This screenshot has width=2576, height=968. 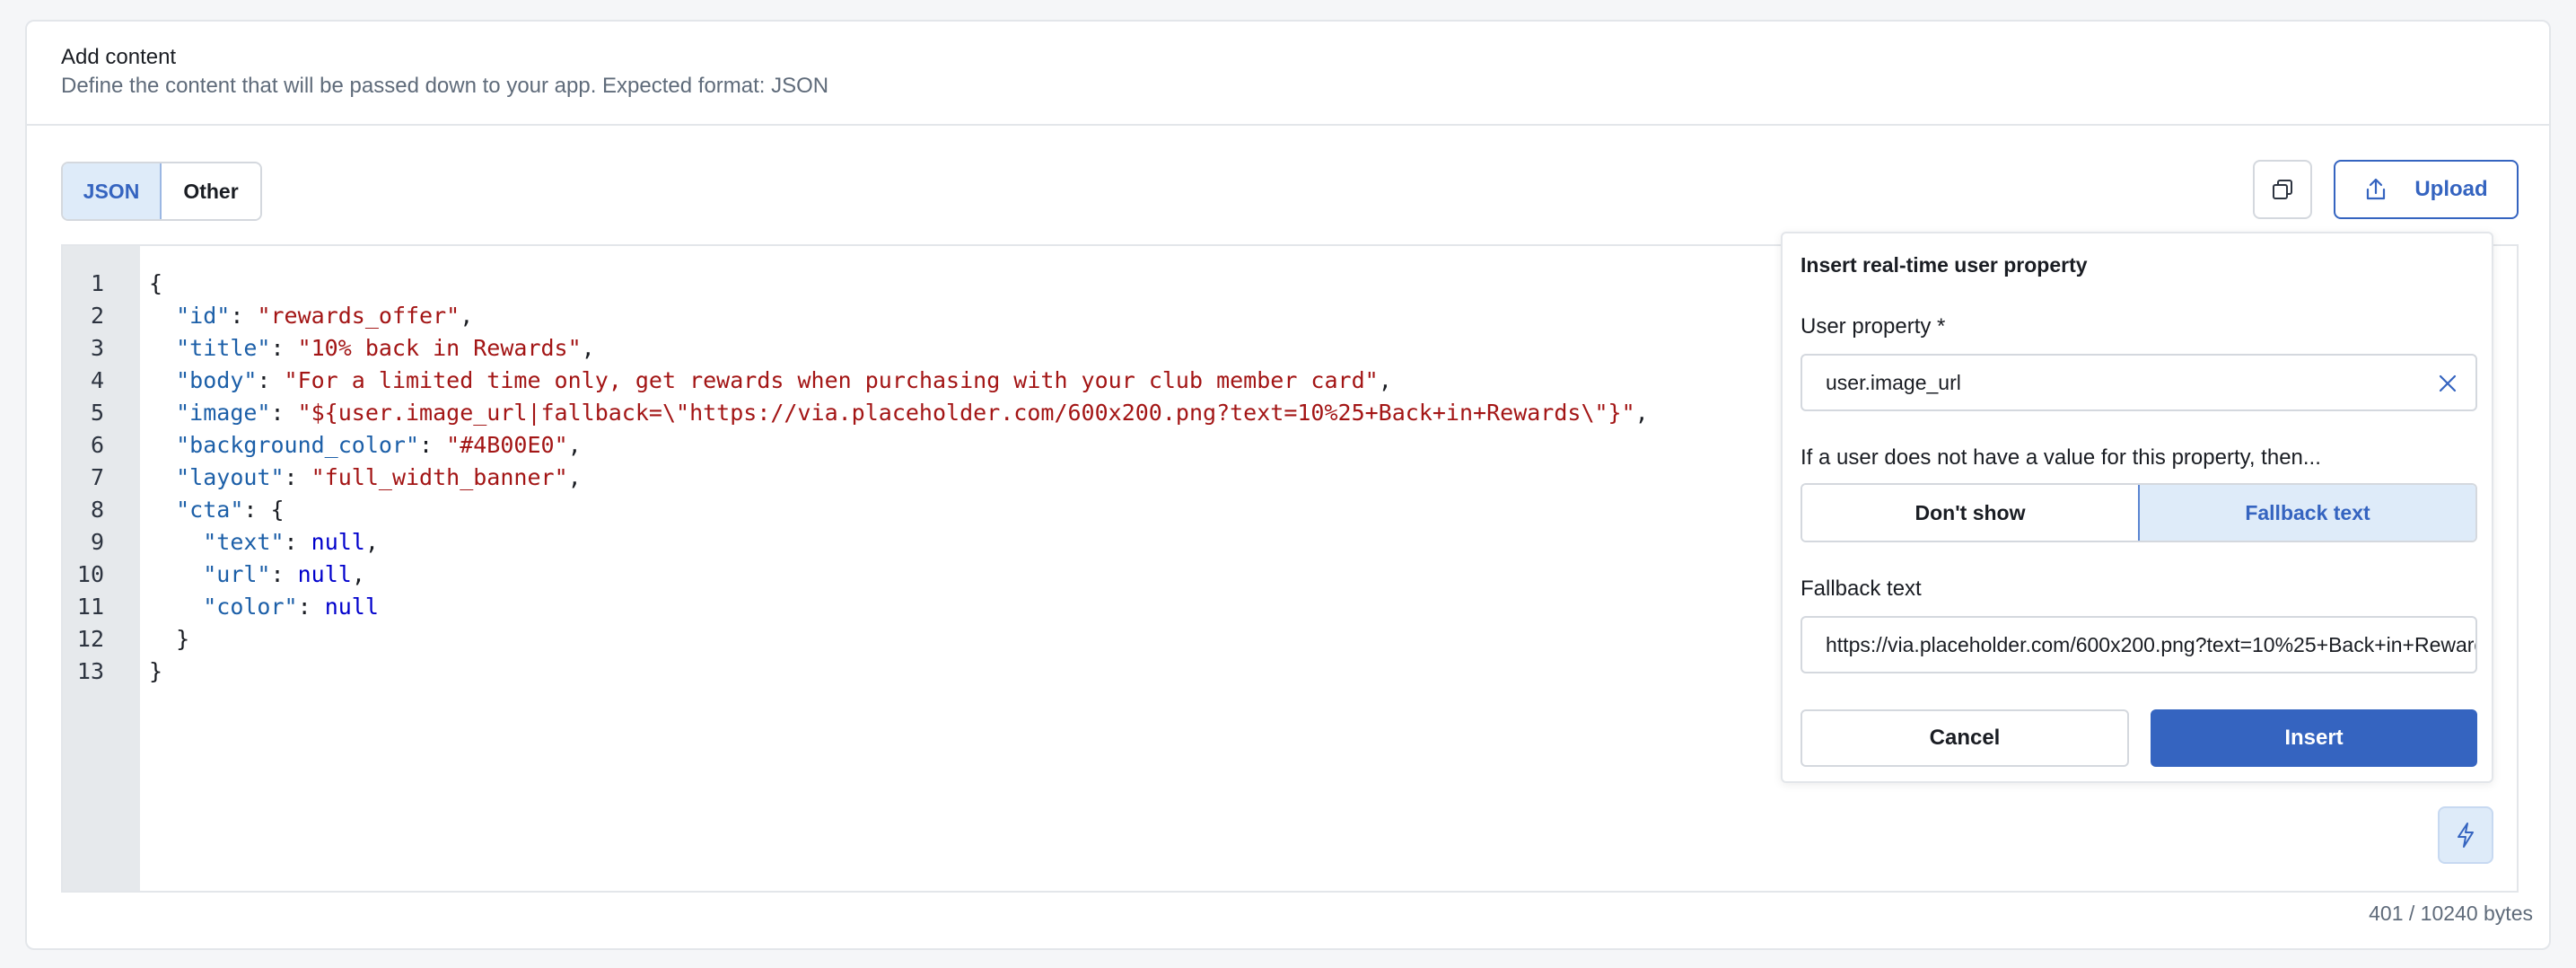 I want to click on close-icon, so click(x=2447, y=383).